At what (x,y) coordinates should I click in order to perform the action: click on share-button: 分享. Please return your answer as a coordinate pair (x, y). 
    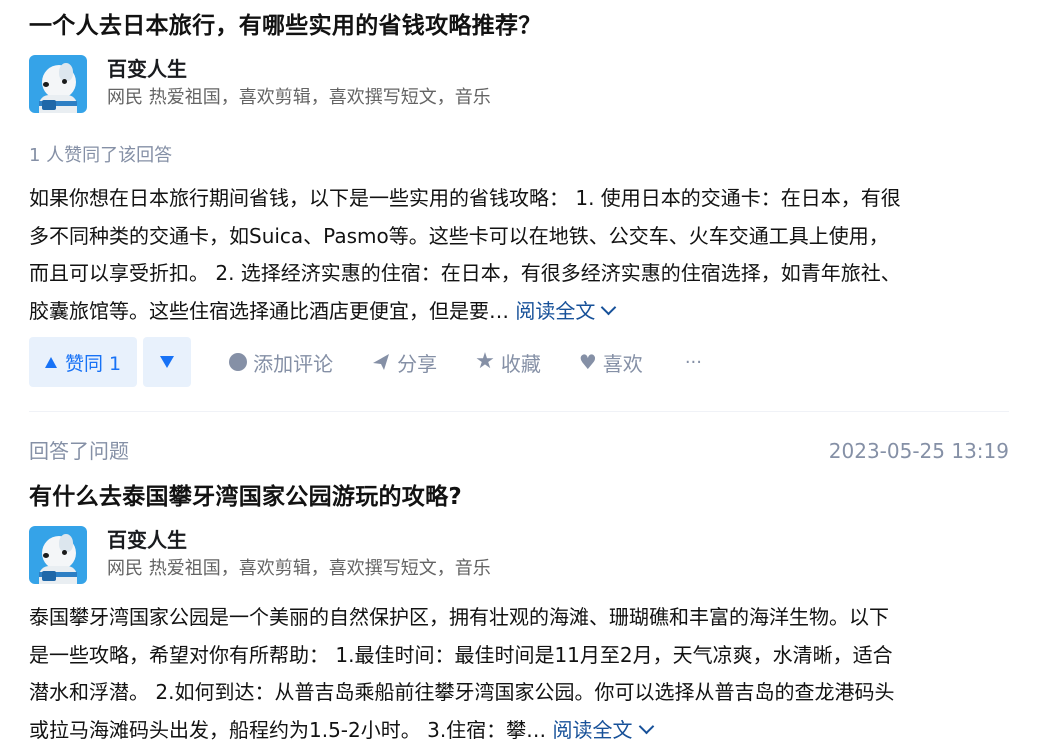
    Looking at the image, I should click on (404, 362).